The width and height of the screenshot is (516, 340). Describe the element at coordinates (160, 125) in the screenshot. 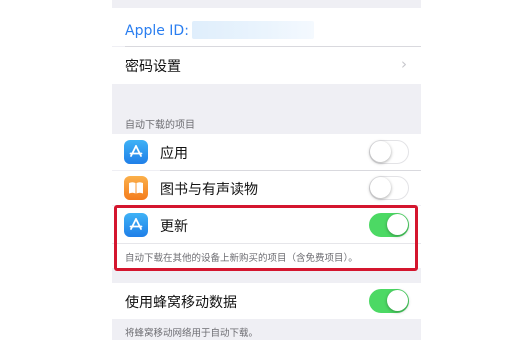

I see `auto-downloads-section-header: 自动下载的项目` at that location.